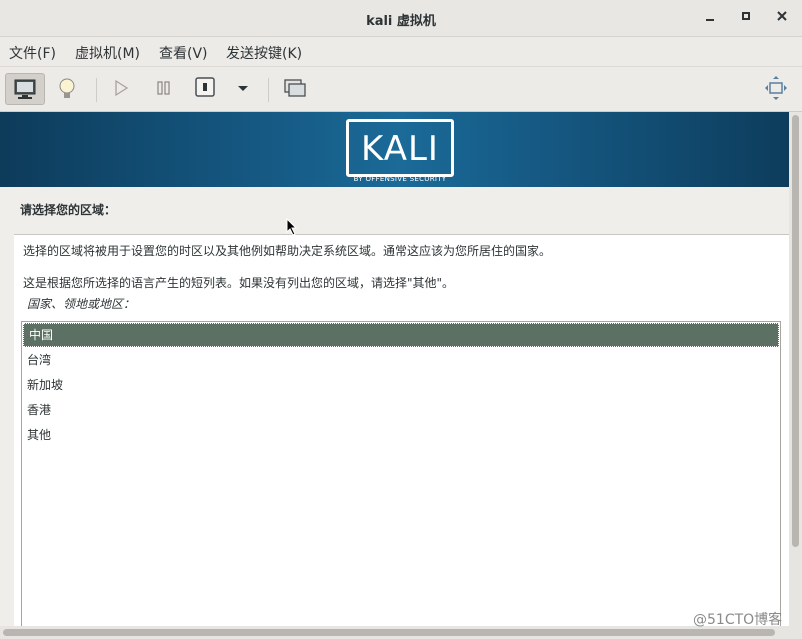 The width and height of the screenshot is (802, 639). Describe the element at coordinates (400, 179) in the screenshot. I see `kali-logo-subtitle: BY OFFENSIVE SECURITY` at that location.